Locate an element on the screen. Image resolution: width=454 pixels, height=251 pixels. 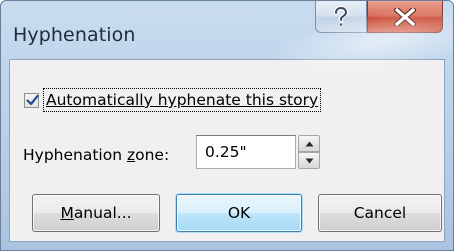
zone-label-rest: one: is located at coordinates (152, 155).